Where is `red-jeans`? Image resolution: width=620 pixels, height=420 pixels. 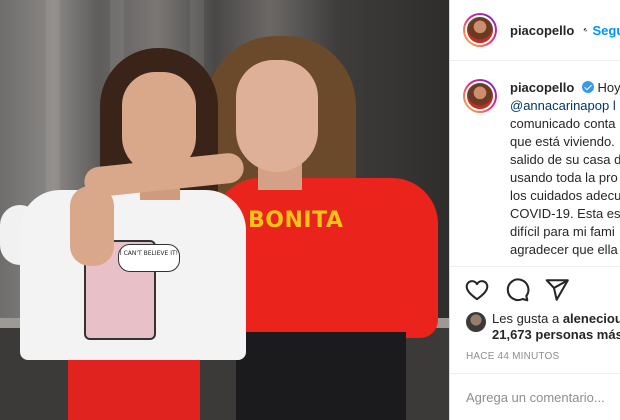 red-jeans is located at coordinates (134, 390).